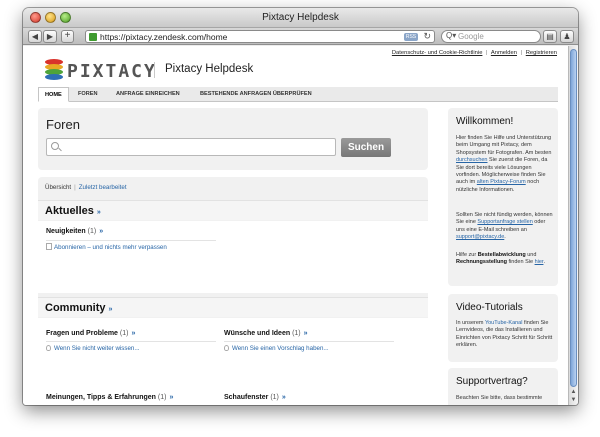  What do you see at coordinates (427, 36) in the screenshot?
I see `reload-icon: ↻` at bounding box center [427, 36].